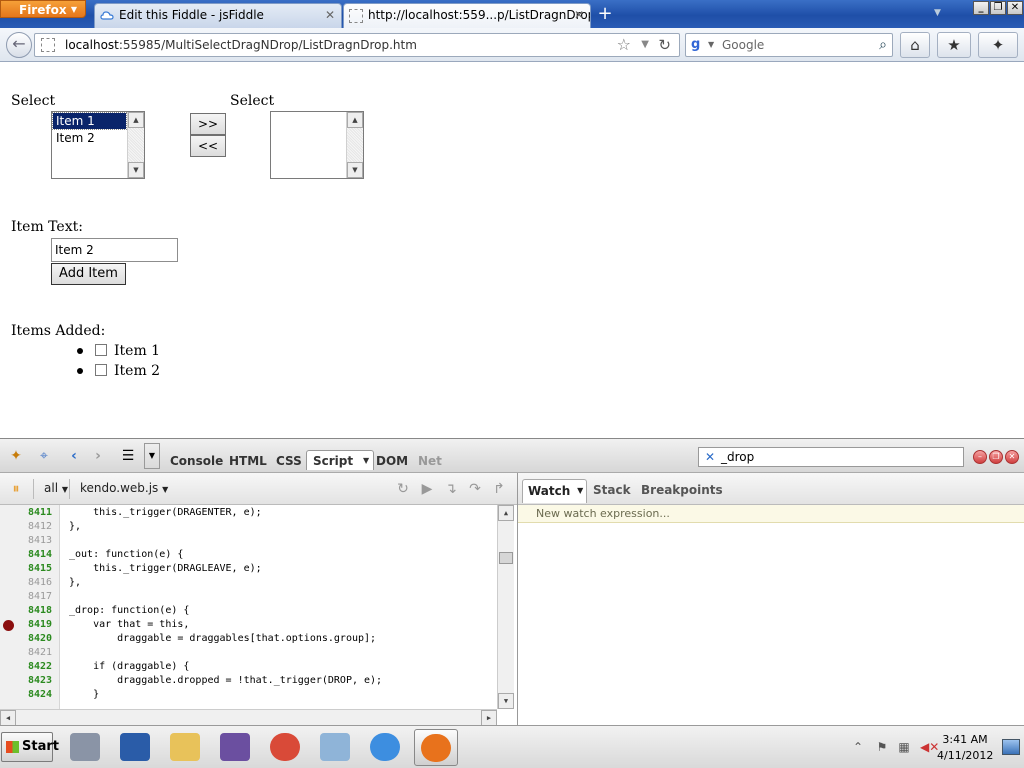  What do you see at coordinates (340, 460) in the screenshot?
I see `tab-script: Script ▼` at bounding box center [340, 460].